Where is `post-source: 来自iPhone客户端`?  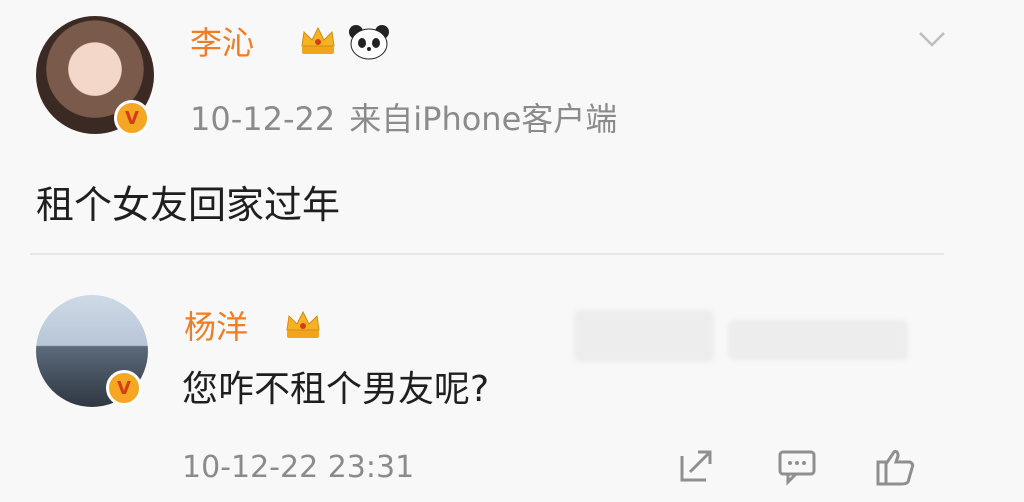 post-source: 来自iPhone客户端 is located at coordinates (483, 119).